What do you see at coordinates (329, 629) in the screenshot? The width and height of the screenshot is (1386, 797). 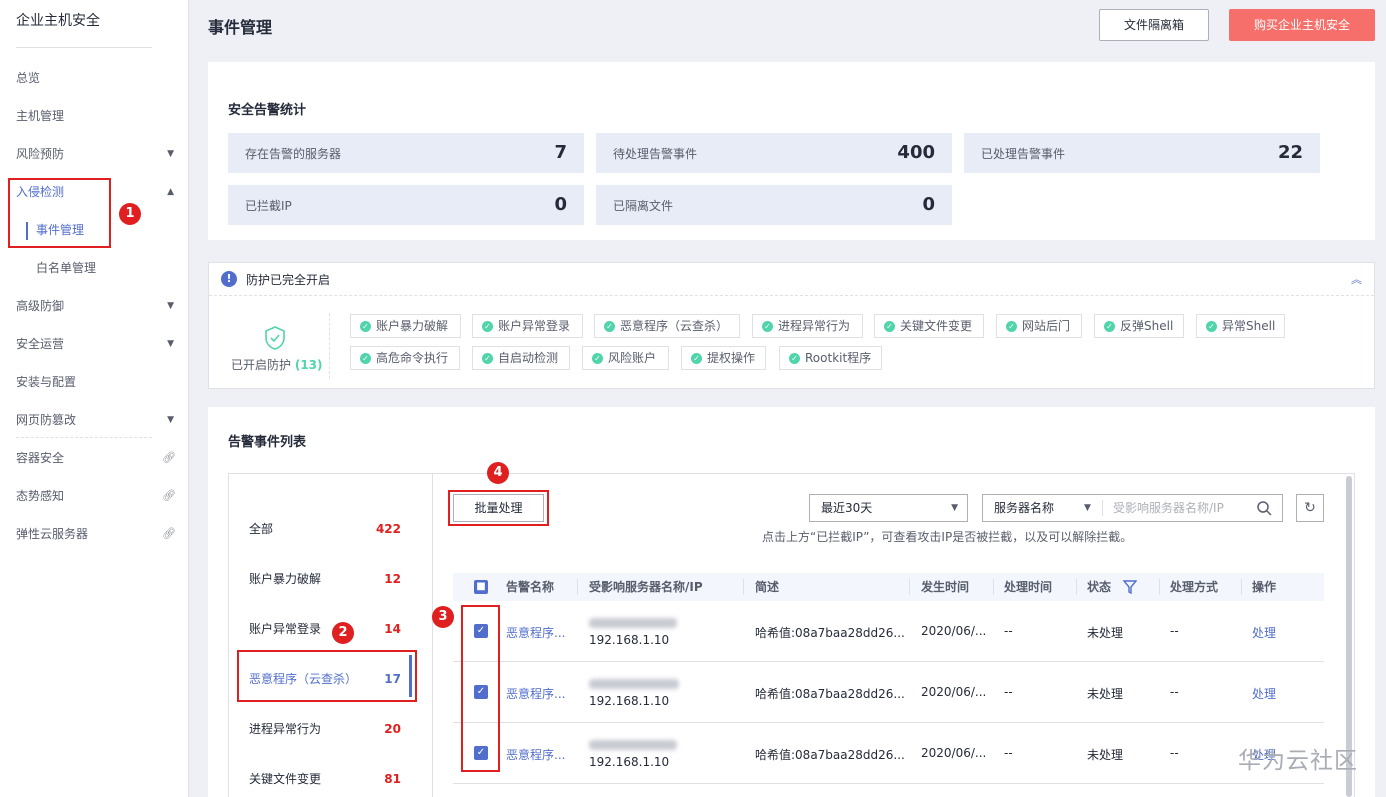 I see `category-abnormal-login: 账户异常登录 14` at bounding box center [329, 629].